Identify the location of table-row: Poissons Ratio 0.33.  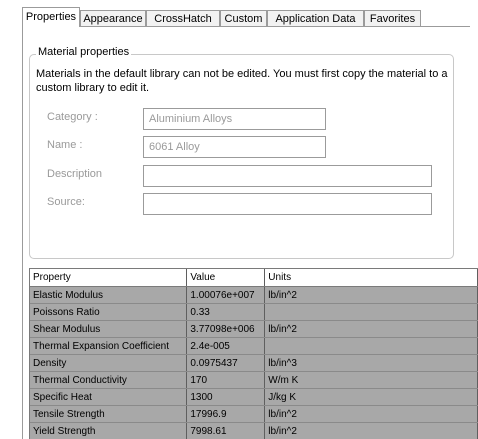
(254, 312).